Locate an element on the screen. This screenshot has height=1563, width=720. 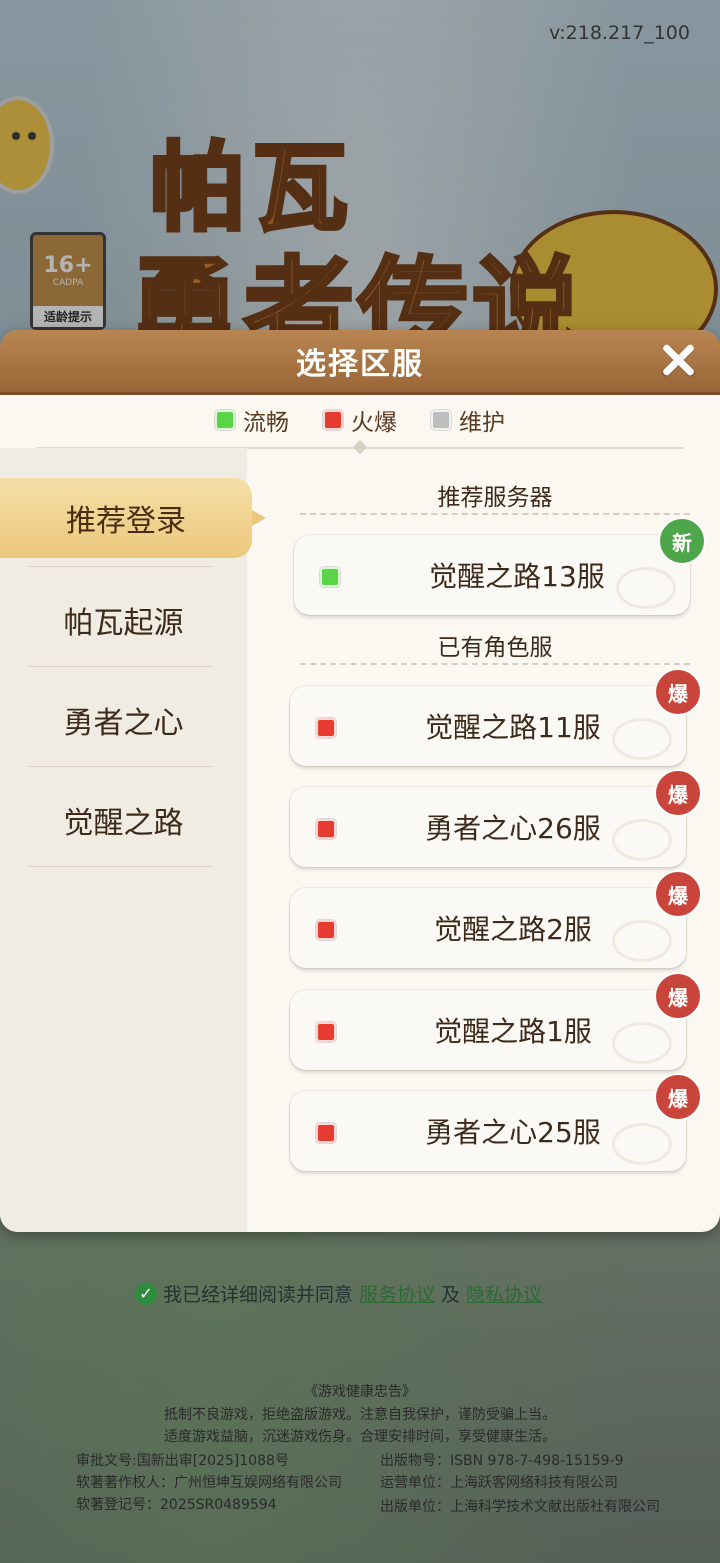
legend-label: 流畅 is located at coordinates (266, 423).